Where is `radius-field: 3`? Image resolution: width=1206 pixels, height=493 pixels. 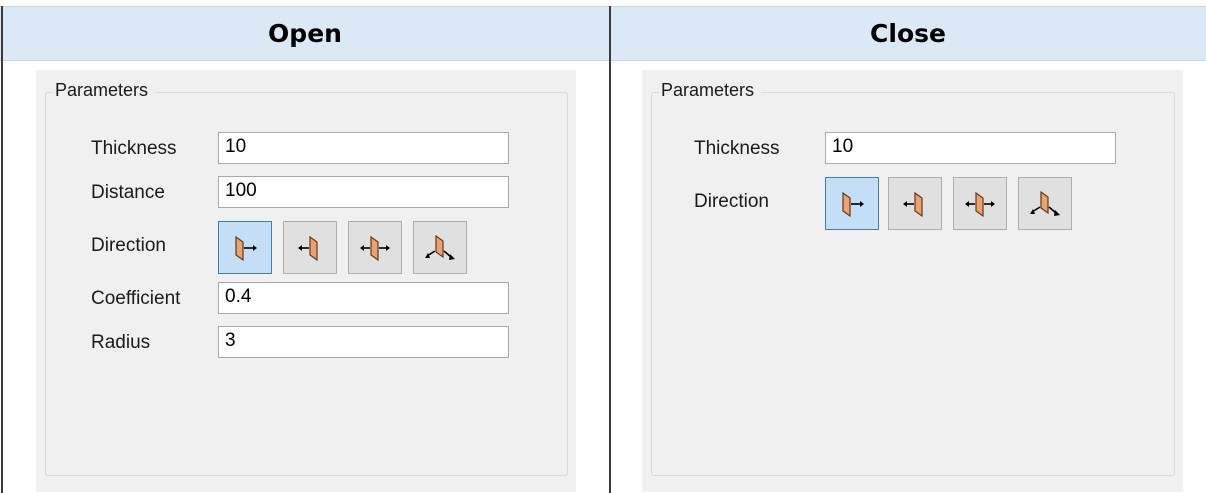
radius-field: 3 is located at coordinates (363, 342).